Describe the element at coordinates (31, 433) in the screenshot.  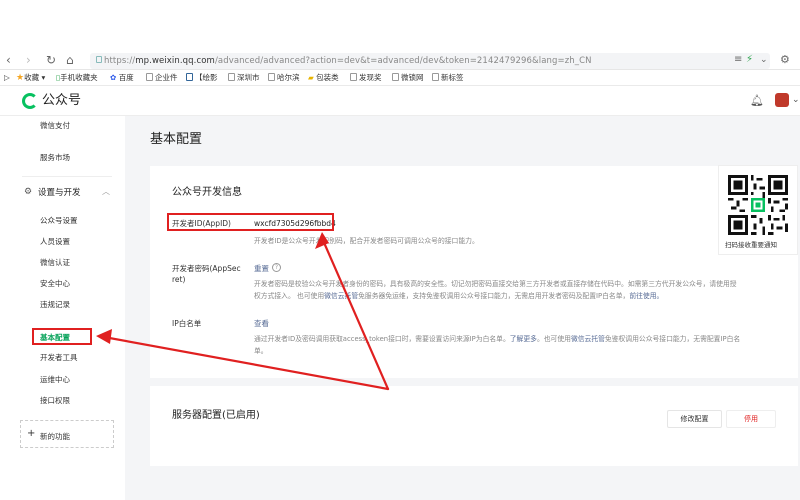
I see `plus-icon: +` at that location.